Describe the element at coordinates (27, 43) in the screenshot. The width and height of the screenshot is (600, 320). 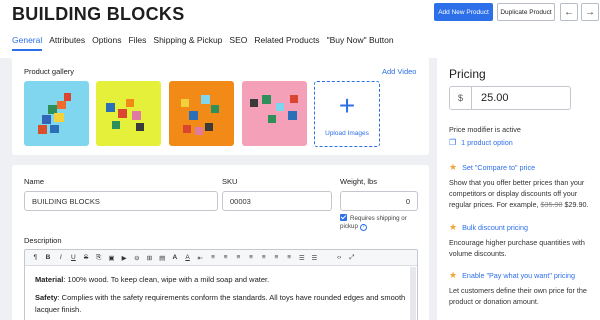
I see `tab-general: General` at that location.